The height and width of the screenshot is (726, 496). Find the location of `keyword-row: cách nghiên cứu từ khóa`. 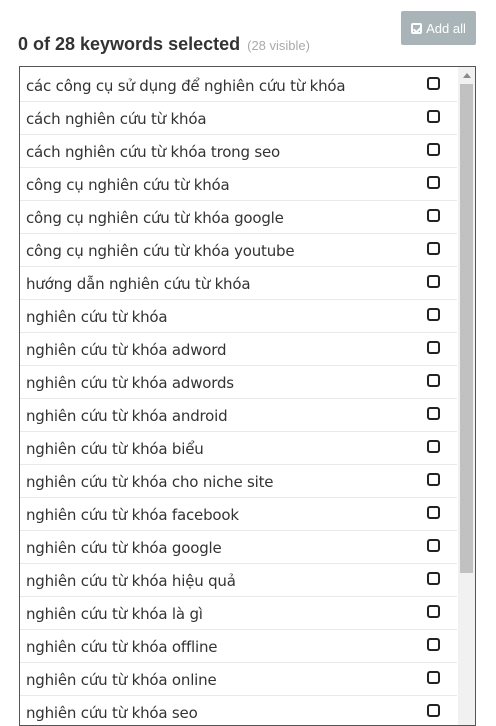

keyword-row: cách nghiên cứu từ khóa is located at coordinates (238, 118).